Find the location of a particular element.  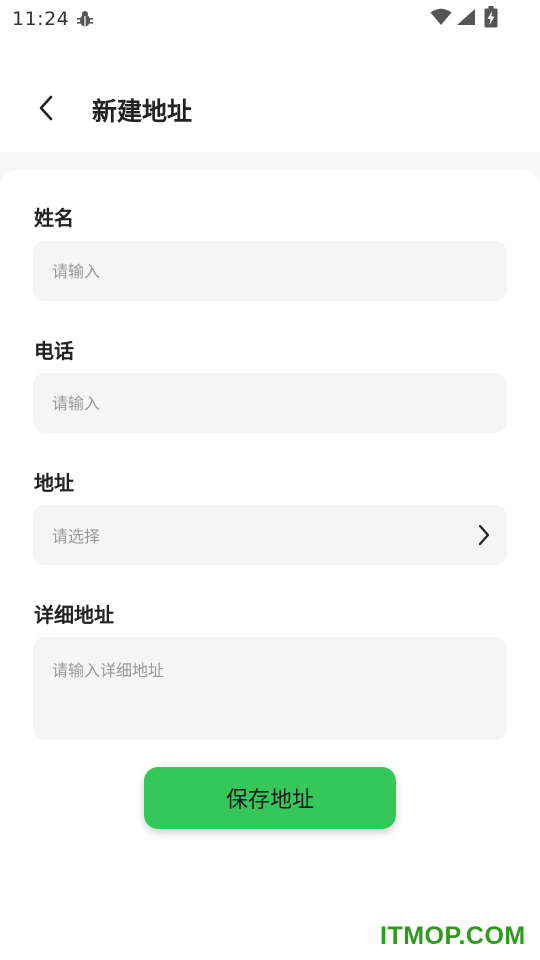

name-label: 姓名 is located at coordinates (54, 218).